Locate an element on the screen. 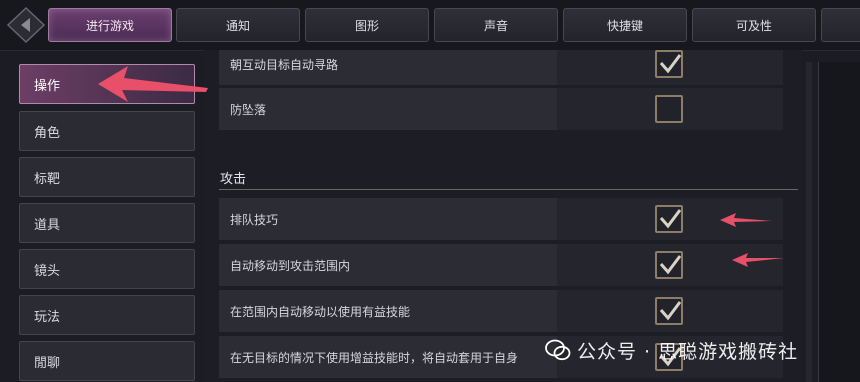 The width and height of the screenshot is (860, 382). top-tab-bar: 进行游戏 通知 图形 声音 快捷键 可及性 is located at coordinates (430, 25).